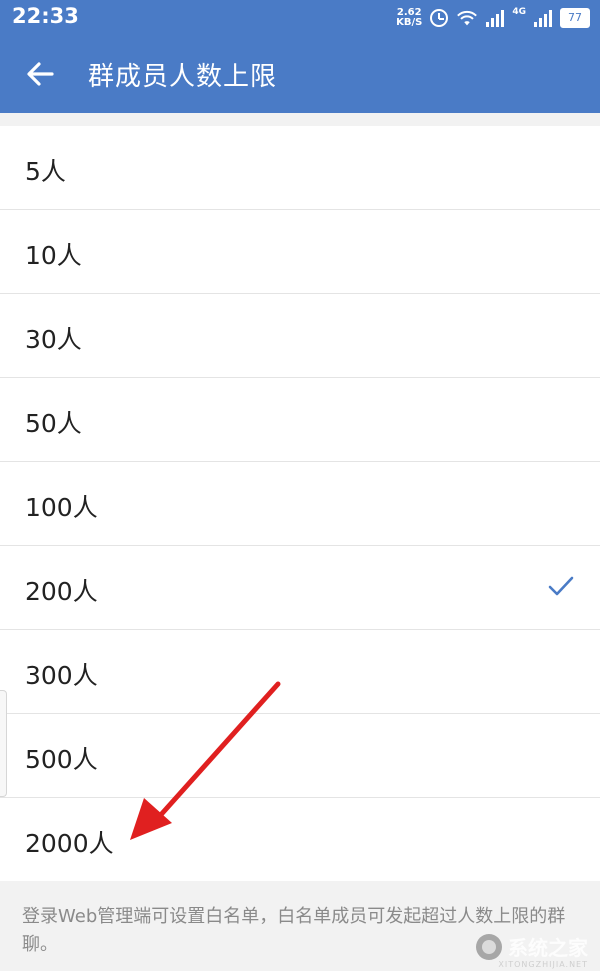  I want to click on option-row-100: 100人, so click(300, 504).